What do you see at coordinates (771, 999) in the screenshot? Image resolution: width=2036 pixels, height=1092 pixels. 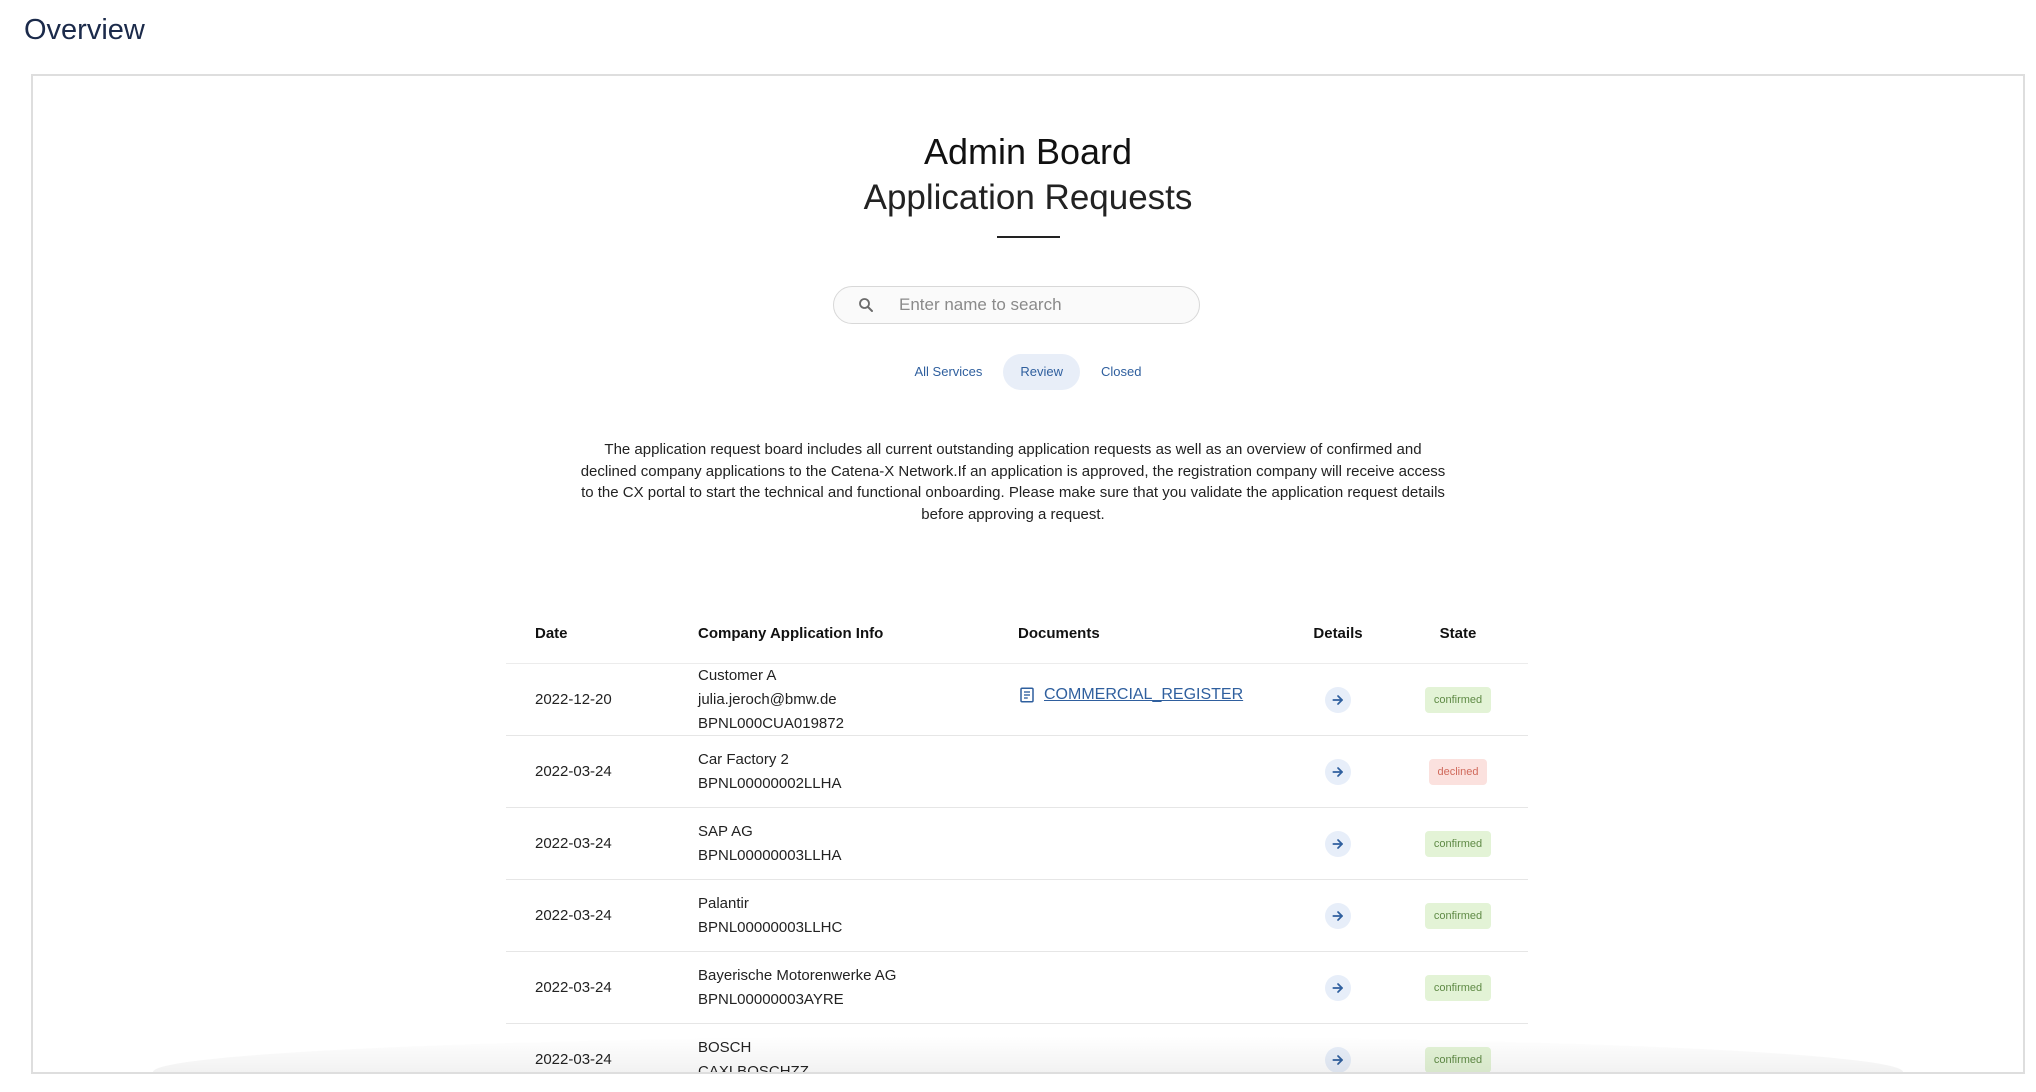 I see `company-bpn: BPNL00000003AYRE` at bounding box center [771, 999].